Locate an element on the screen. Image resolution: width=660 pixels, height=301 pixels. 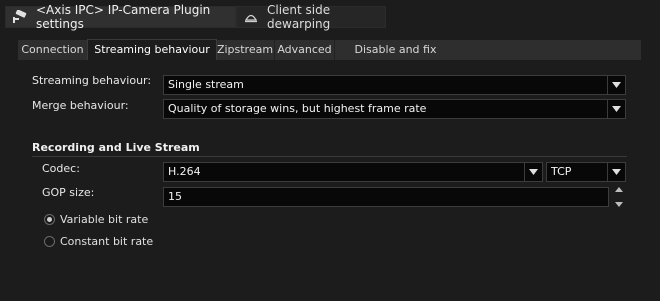
codec-value: H.264 is located at coordinates (184, 171).